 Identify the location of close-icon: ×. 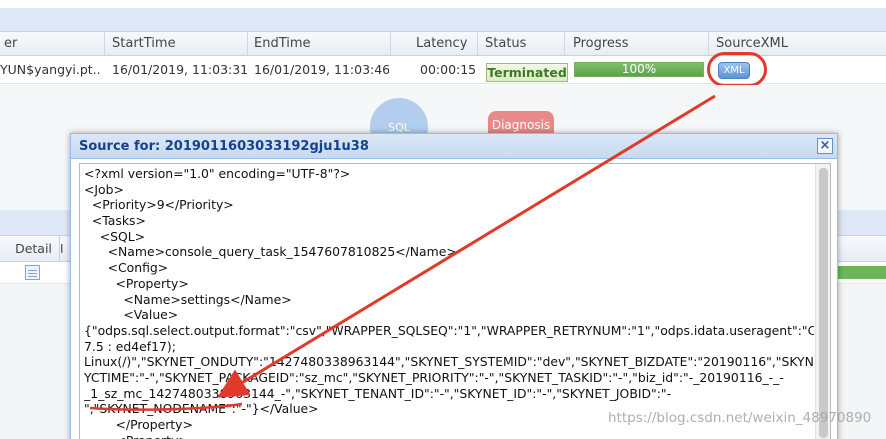
(825, 145).